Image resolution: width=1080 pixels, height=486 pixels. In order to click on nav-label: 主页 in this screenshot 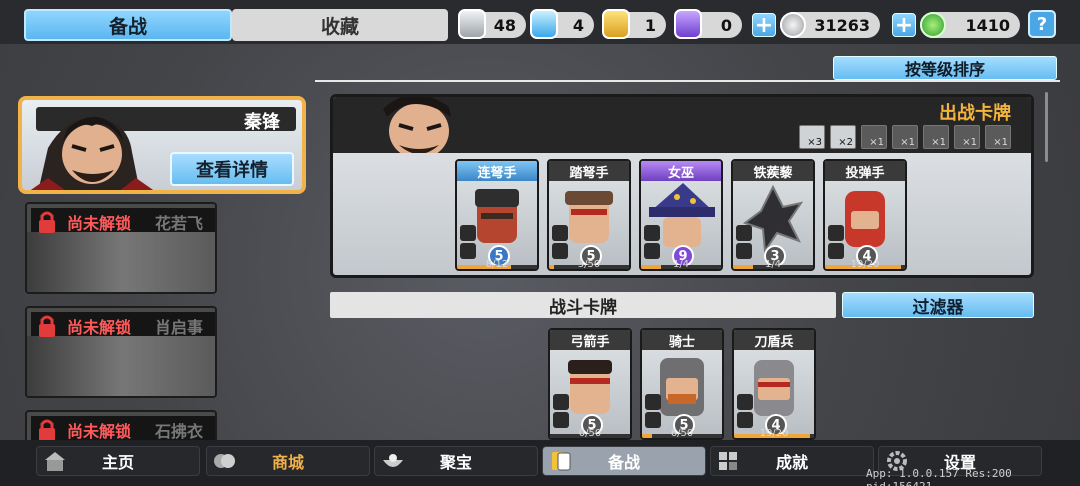, I will do `click(117, 462)`.